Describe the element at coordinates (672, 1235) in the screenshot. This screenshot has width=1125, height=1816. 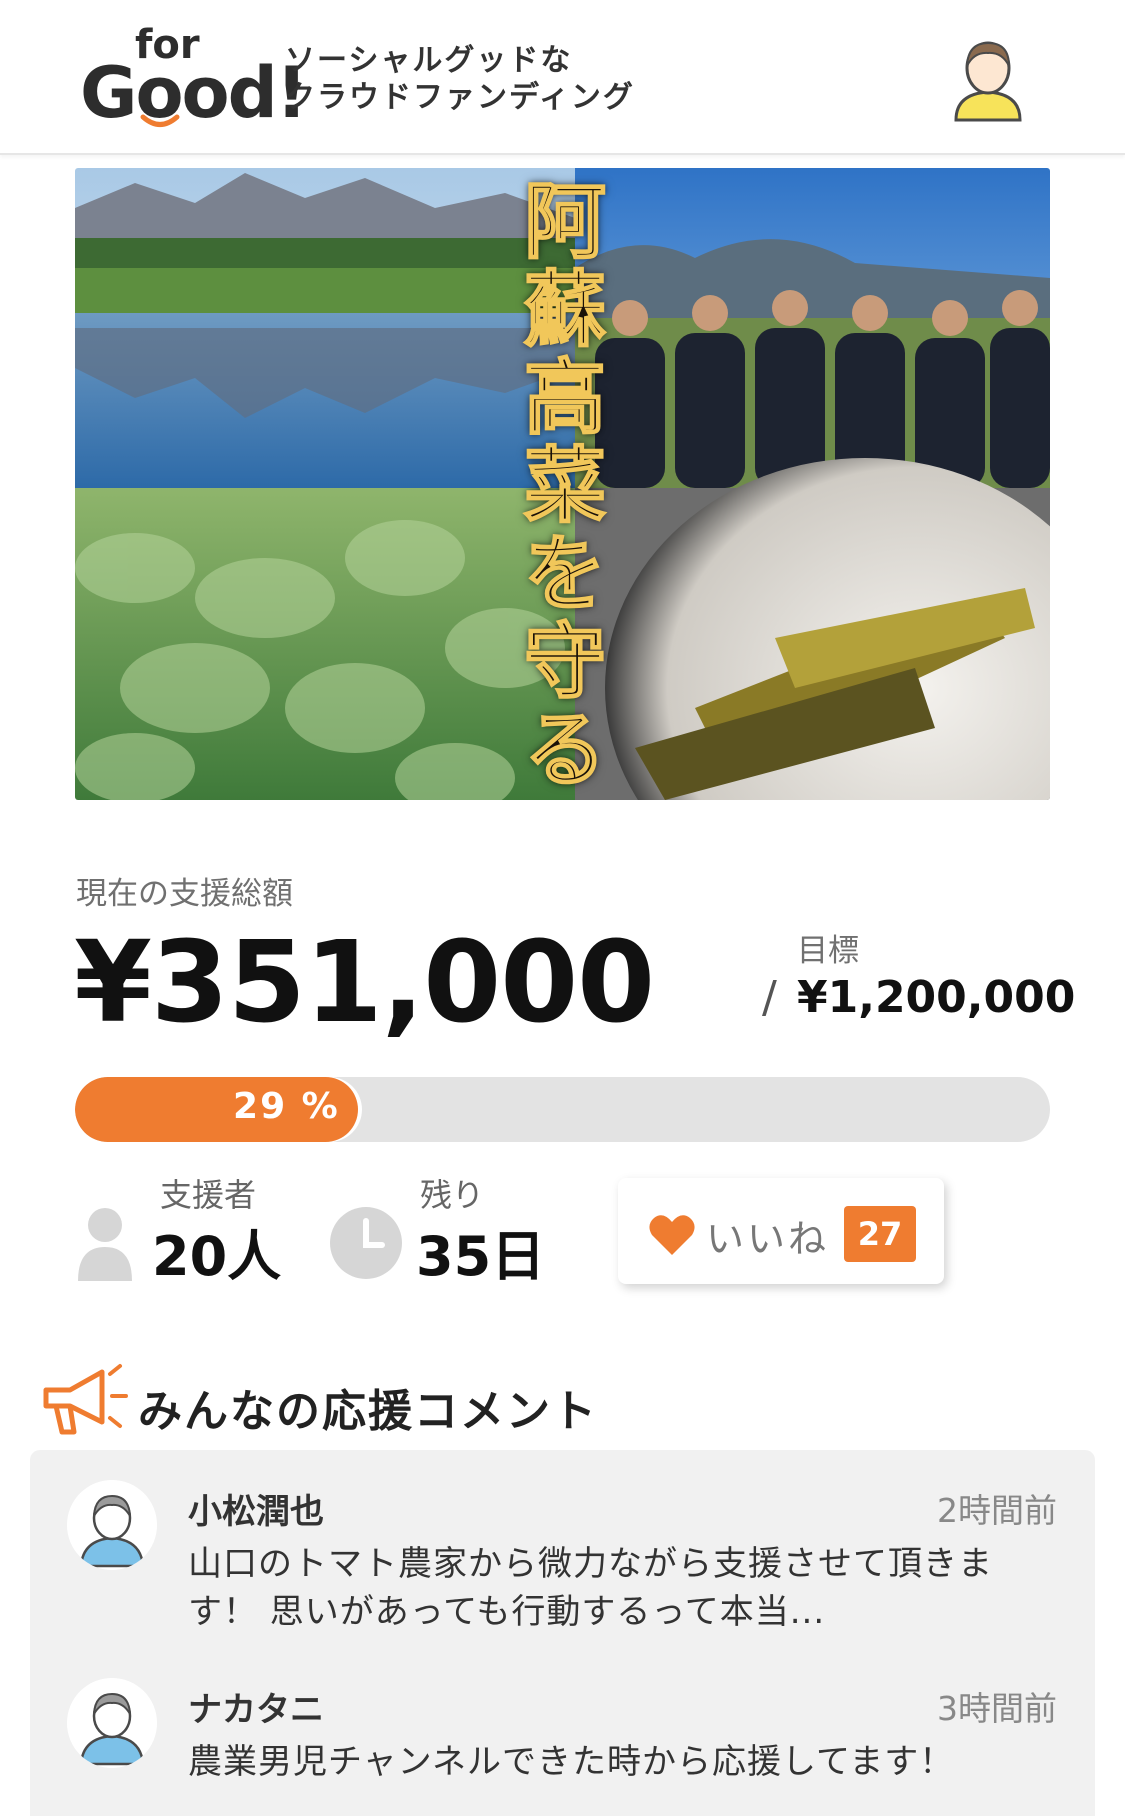
I see `heart-icon` at that location.